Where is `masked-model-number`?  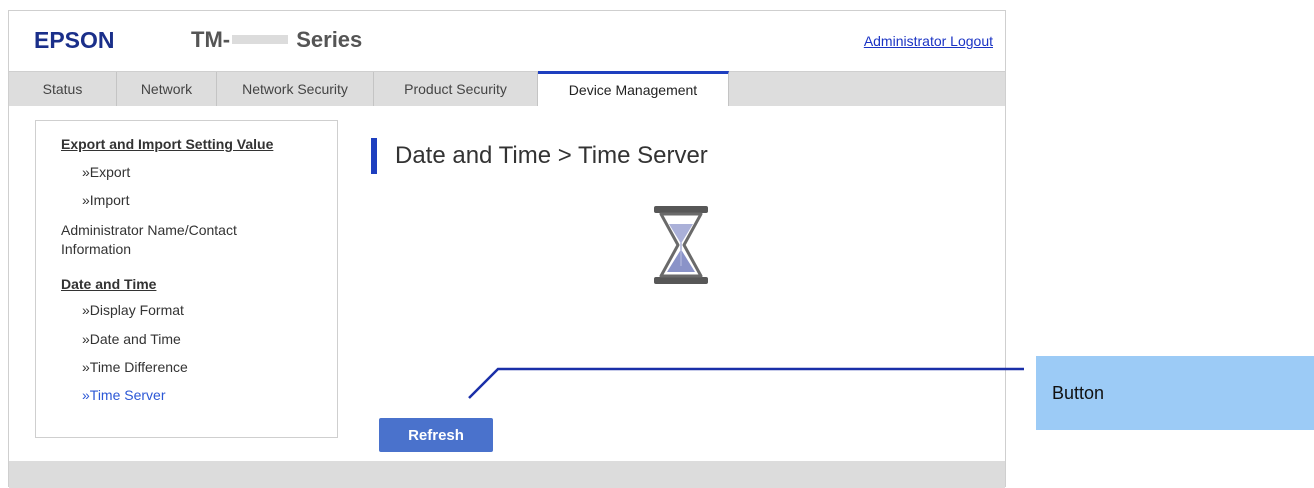 masked-model-number is located at coordinates (260, 39).